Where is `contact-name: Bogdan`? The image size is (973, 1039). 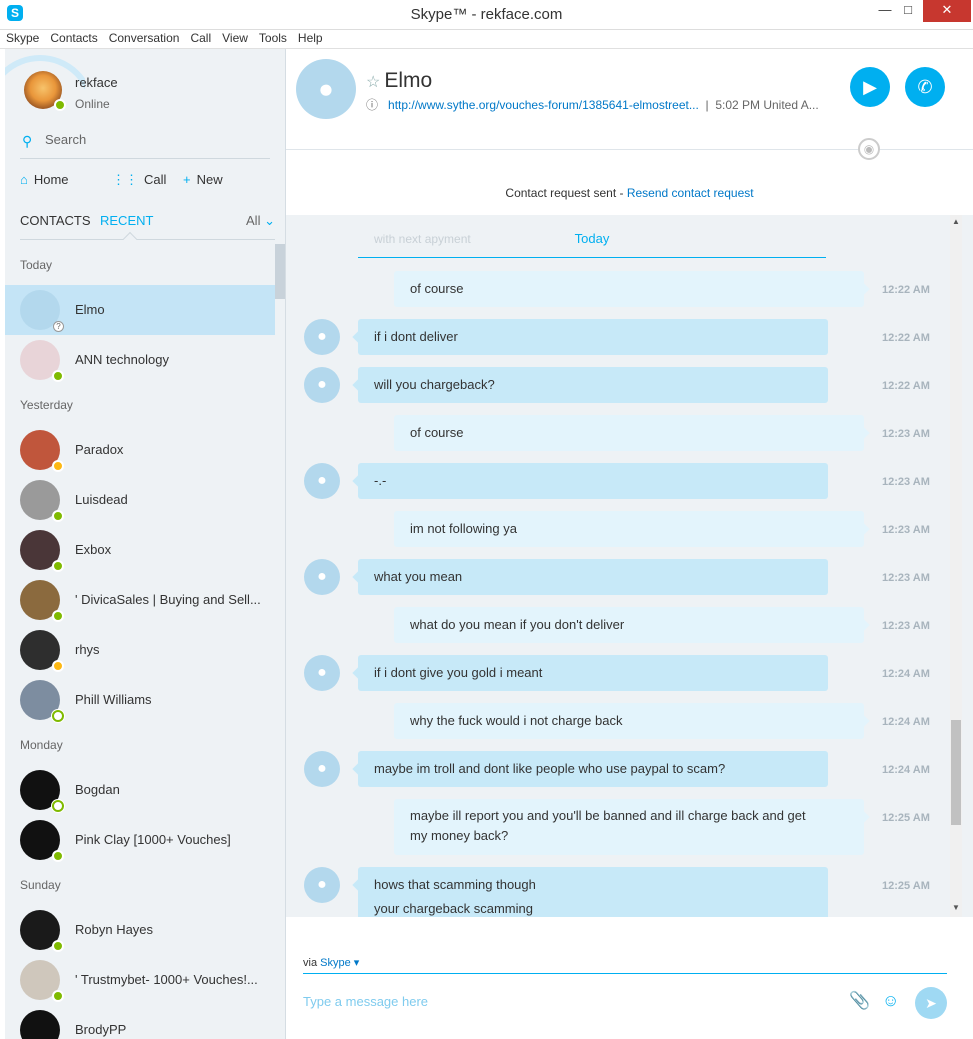 contact-name: Bogdan is located at coordinates (97, 789).